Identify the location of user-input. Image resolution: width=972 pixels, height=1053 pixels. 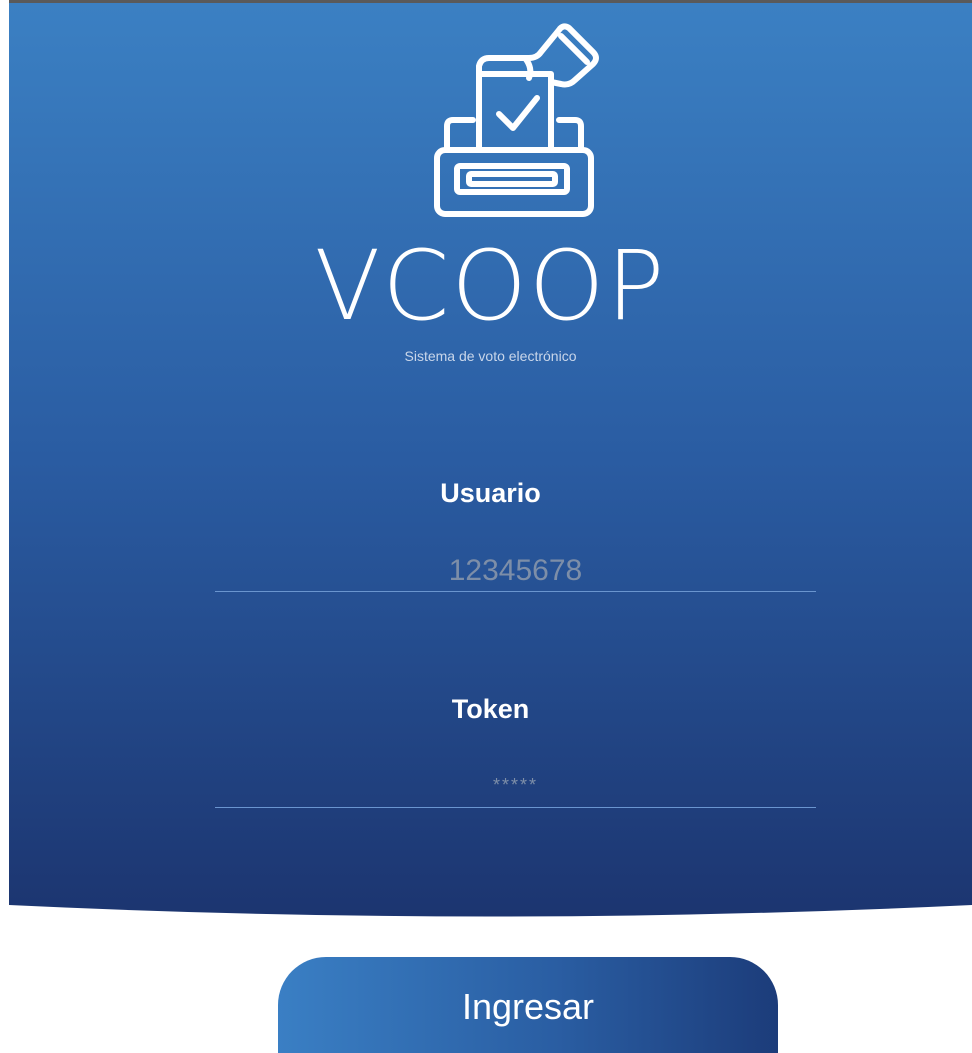
(515, 571).